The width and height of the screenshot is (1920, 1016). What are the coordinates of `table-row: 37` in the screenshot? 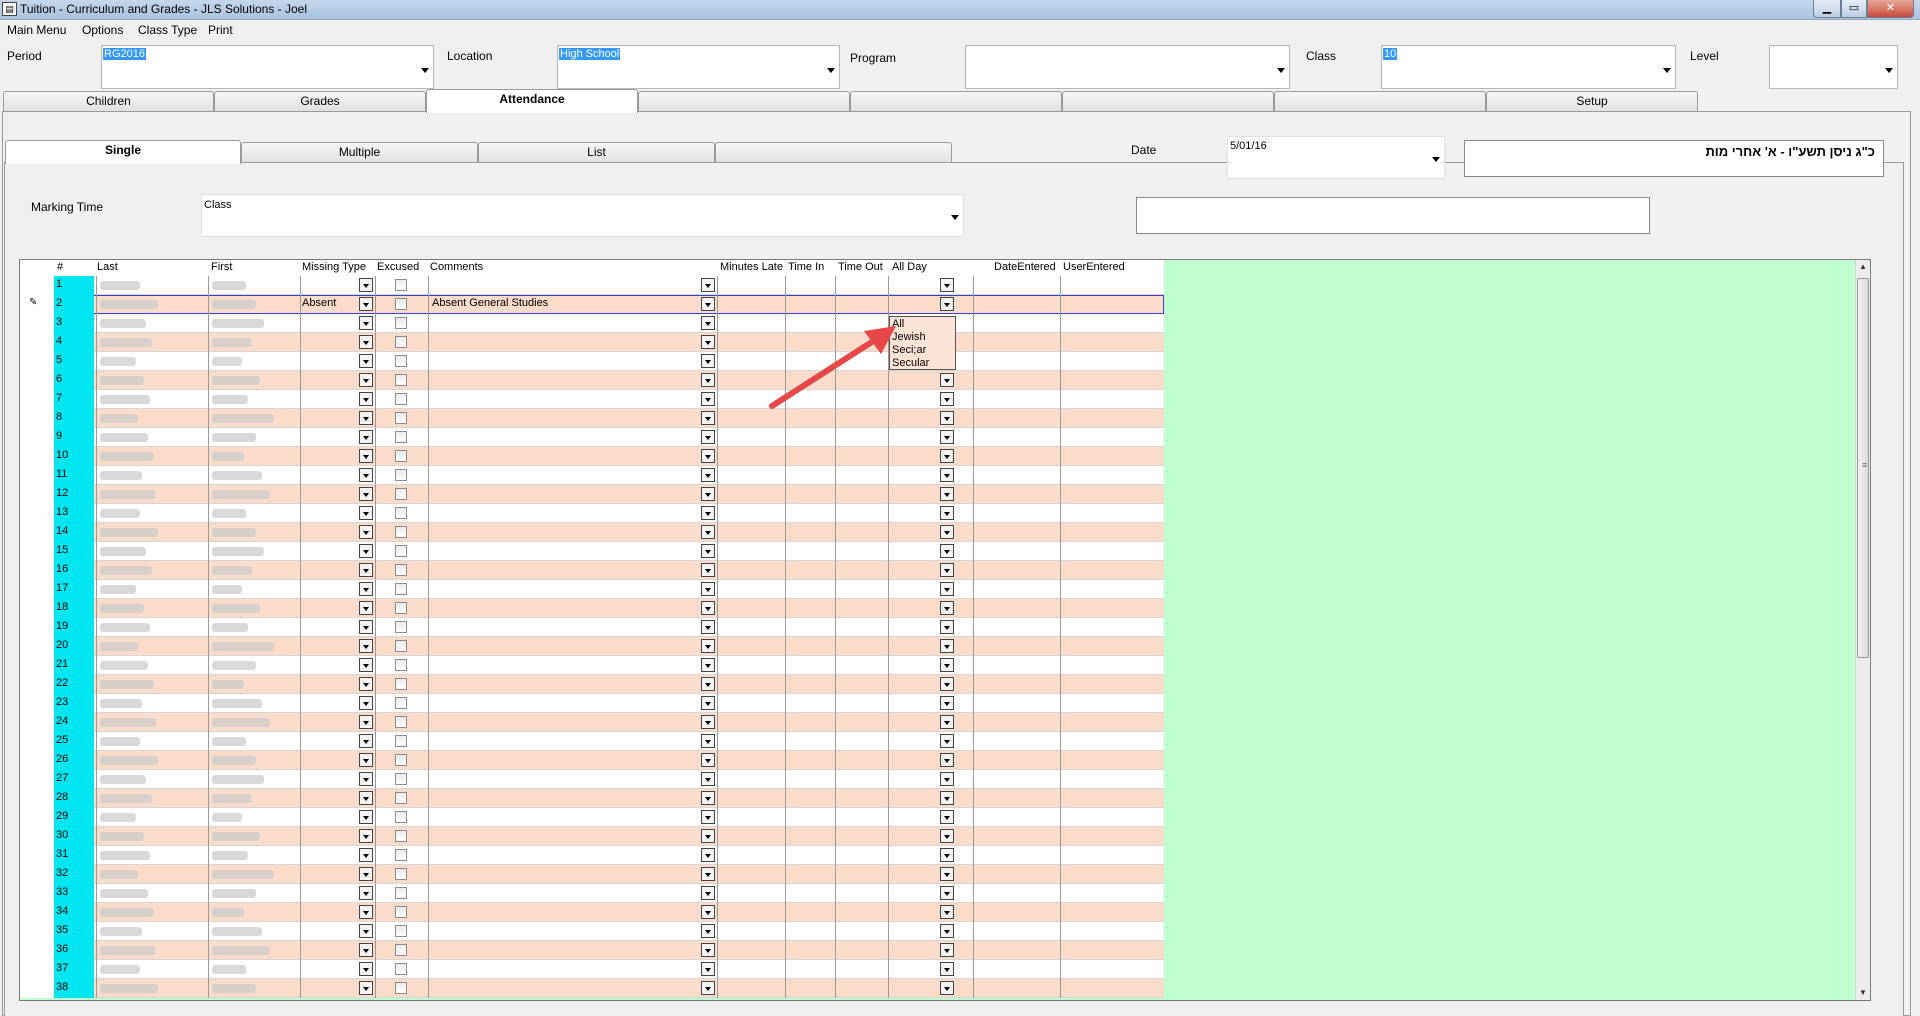 It's located at (592, 969).